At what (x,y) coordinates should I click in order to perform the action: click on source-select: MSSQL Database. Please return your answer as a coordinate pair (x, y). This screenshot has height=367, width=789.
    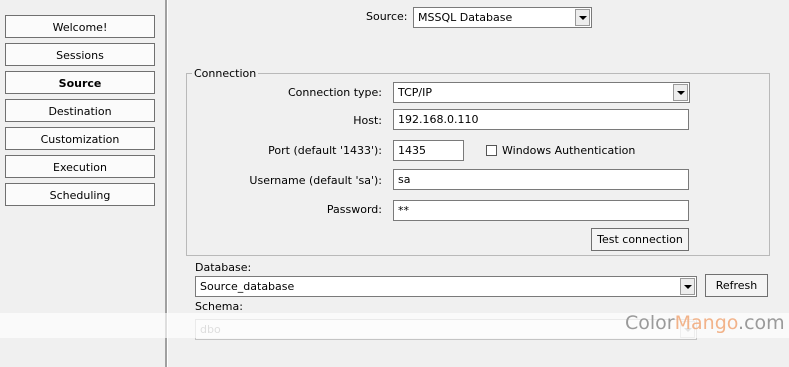
    Looking at the image, I should click on (502, 17).